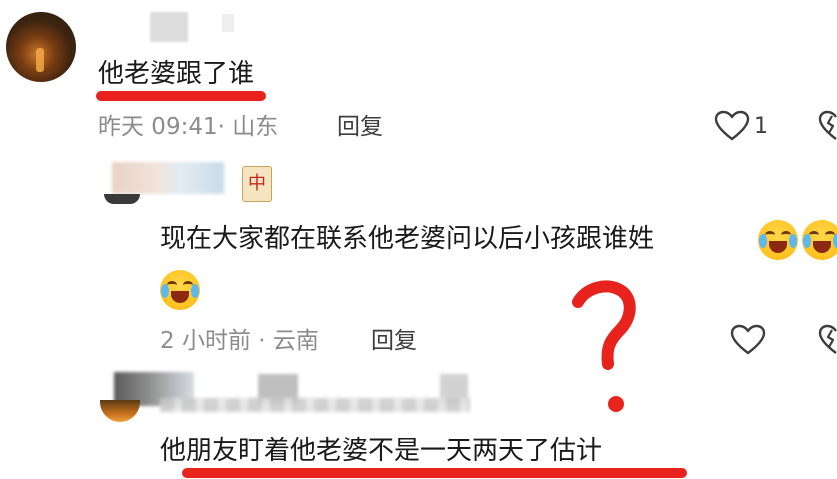  I want to click on comment-text: 他老婆跟了谁, so click(176, 74).